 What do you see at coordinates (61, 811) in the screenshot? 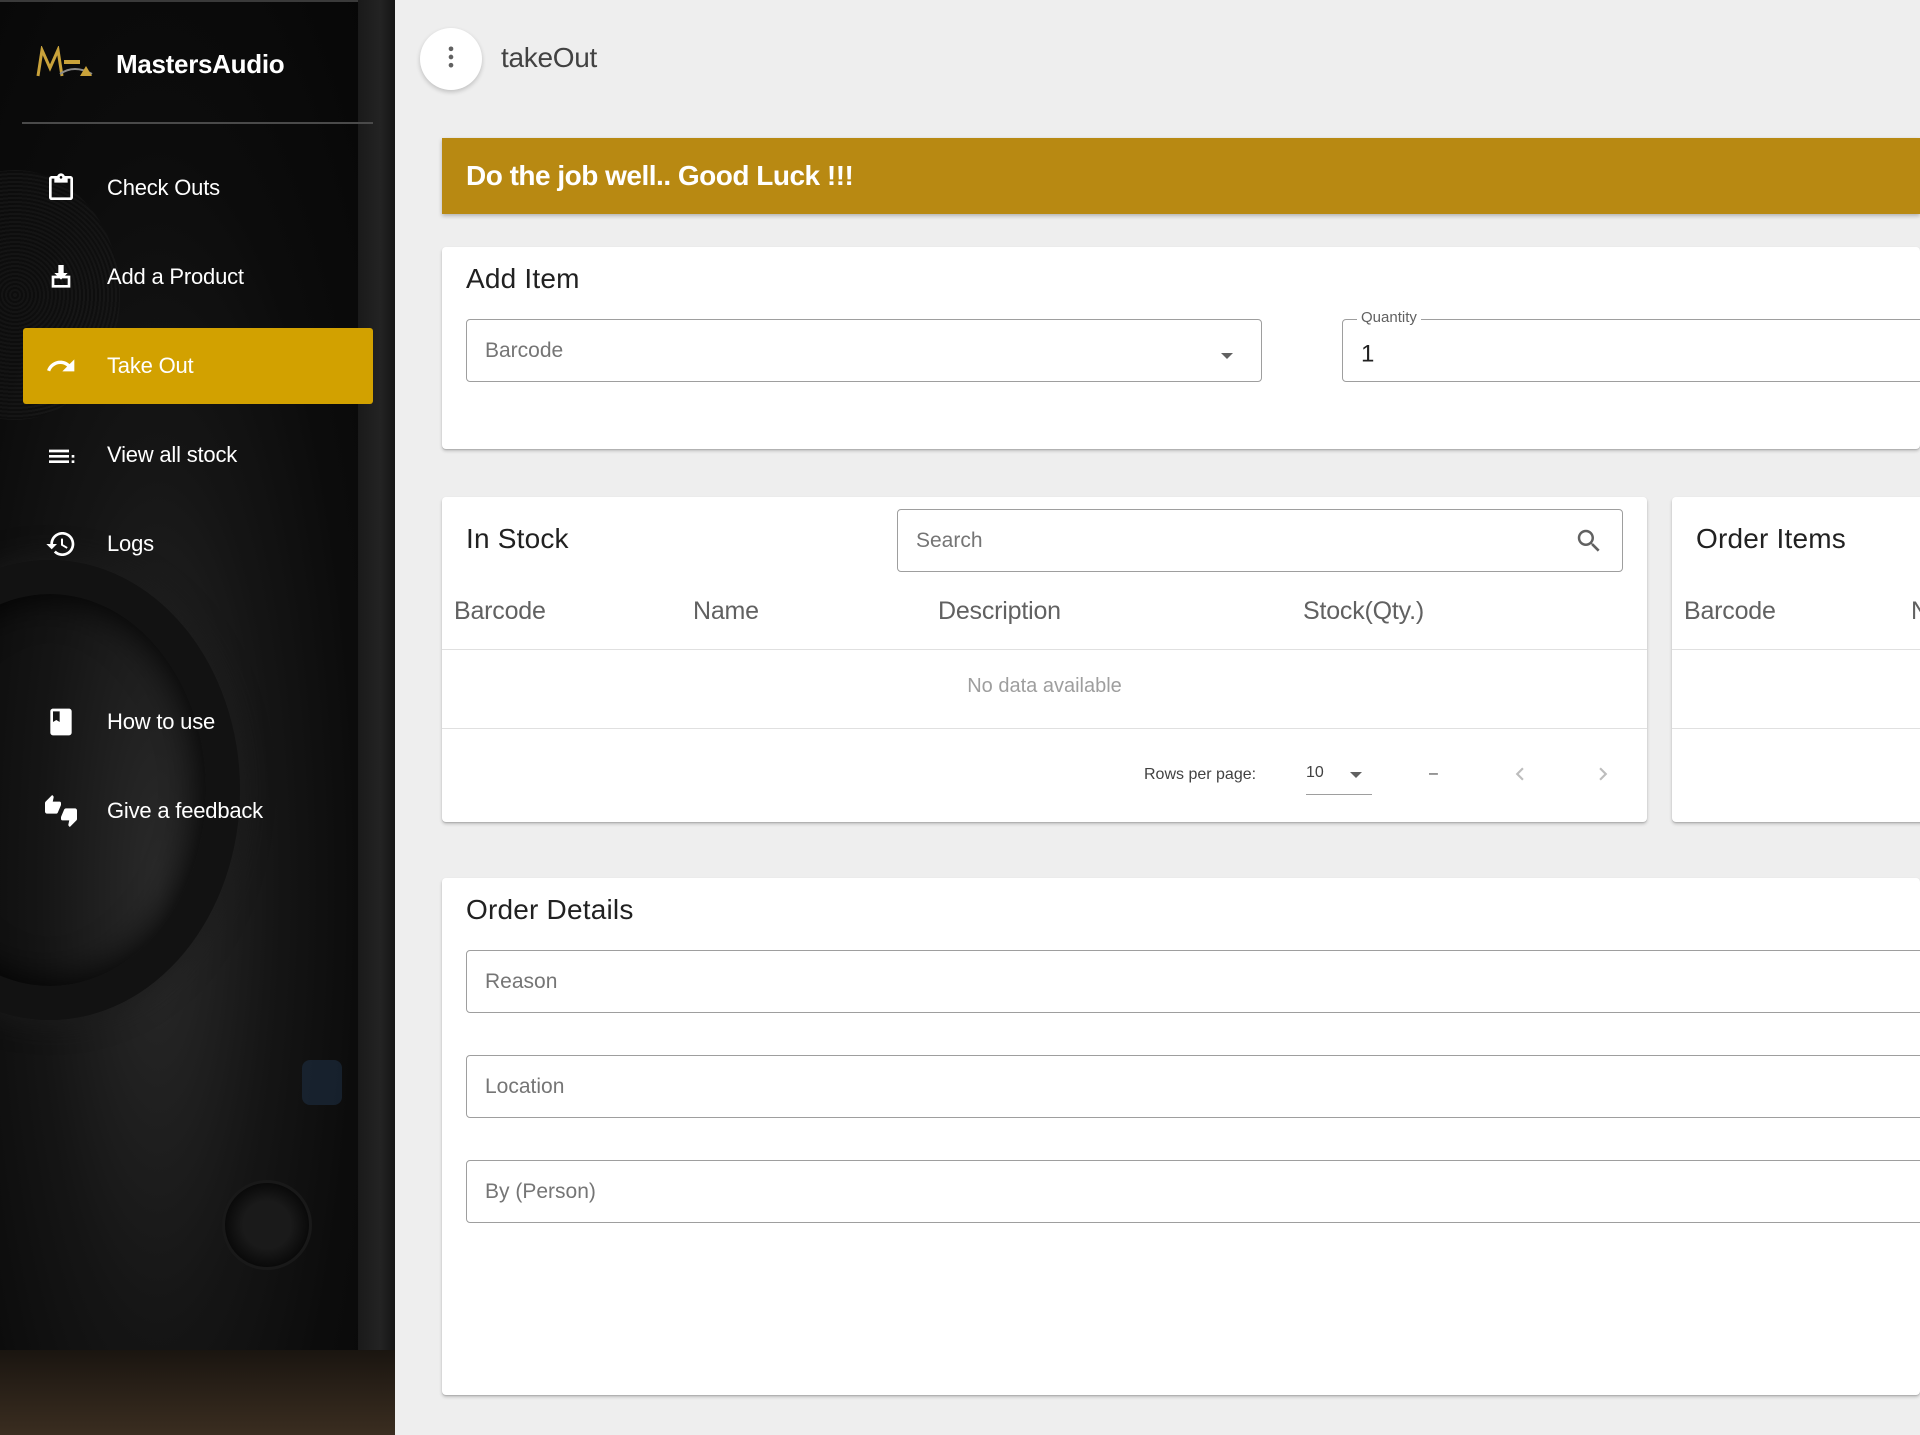
I see `thumbs-up-down-icon` at bounding box center [61, 811].